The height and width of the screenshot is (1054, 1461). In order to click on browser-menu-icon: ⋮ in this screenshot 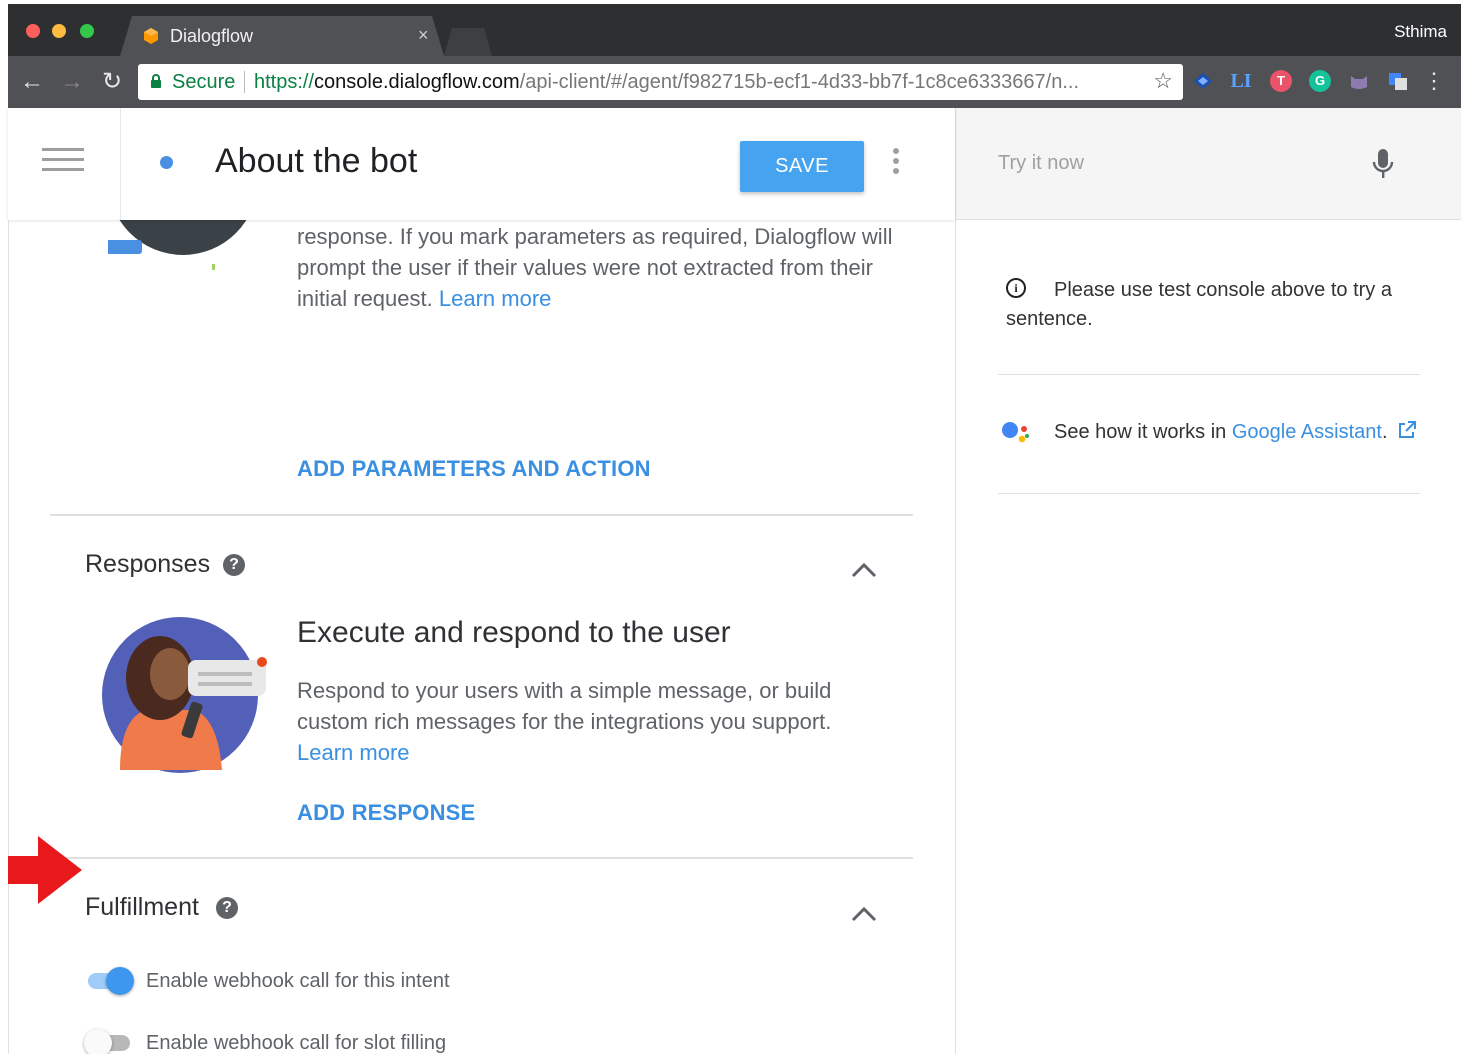, I will do `click(1434, 81)`.